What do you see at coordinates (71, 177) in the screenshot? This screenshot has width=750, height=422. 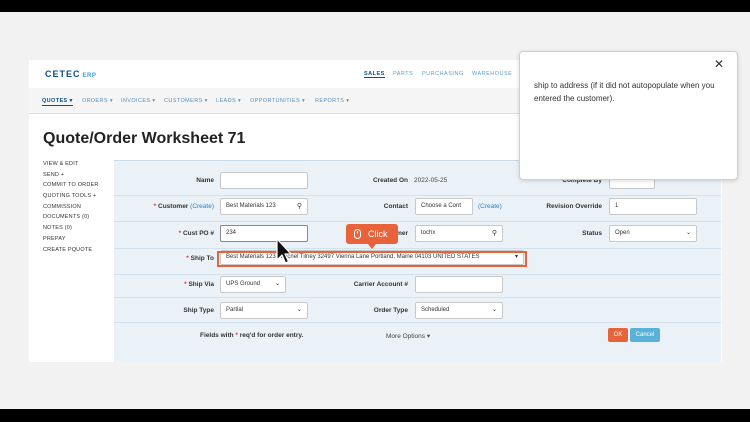 I see `sidenav-send: SEND +` at bounding box center [71, 177].